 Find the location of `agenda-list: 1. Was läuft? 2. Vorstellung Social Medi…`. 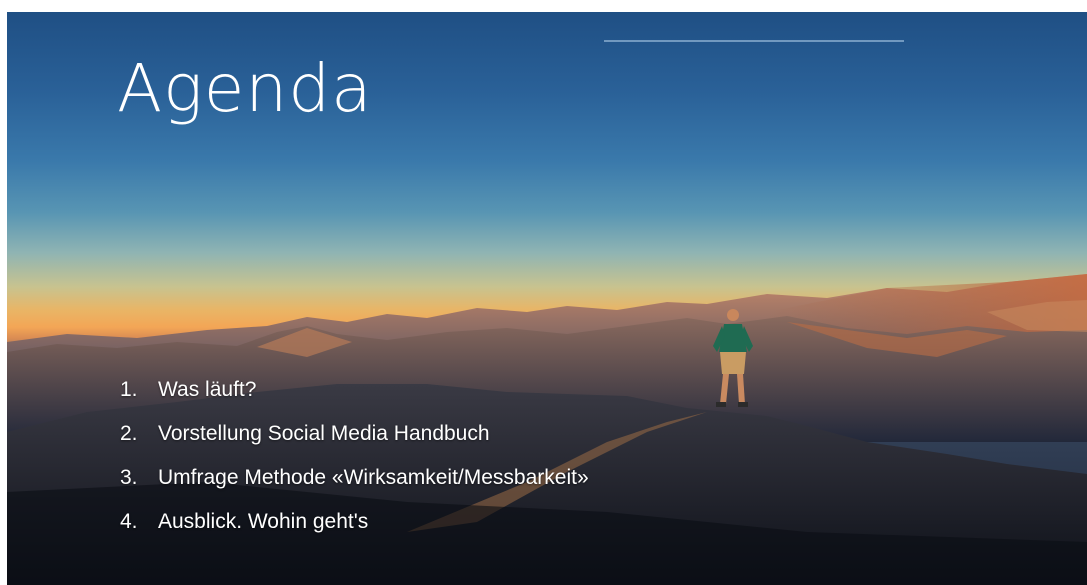

agenda-list: 1. Was läuft? 2. Vorstellung Social Medi… is located at coordinates (354, 456).